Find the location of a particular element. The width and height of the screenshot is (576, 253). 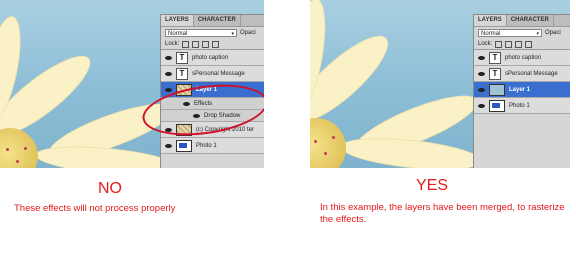

layer-row-selected: Layer 1 is located at coordinates (522, 90).